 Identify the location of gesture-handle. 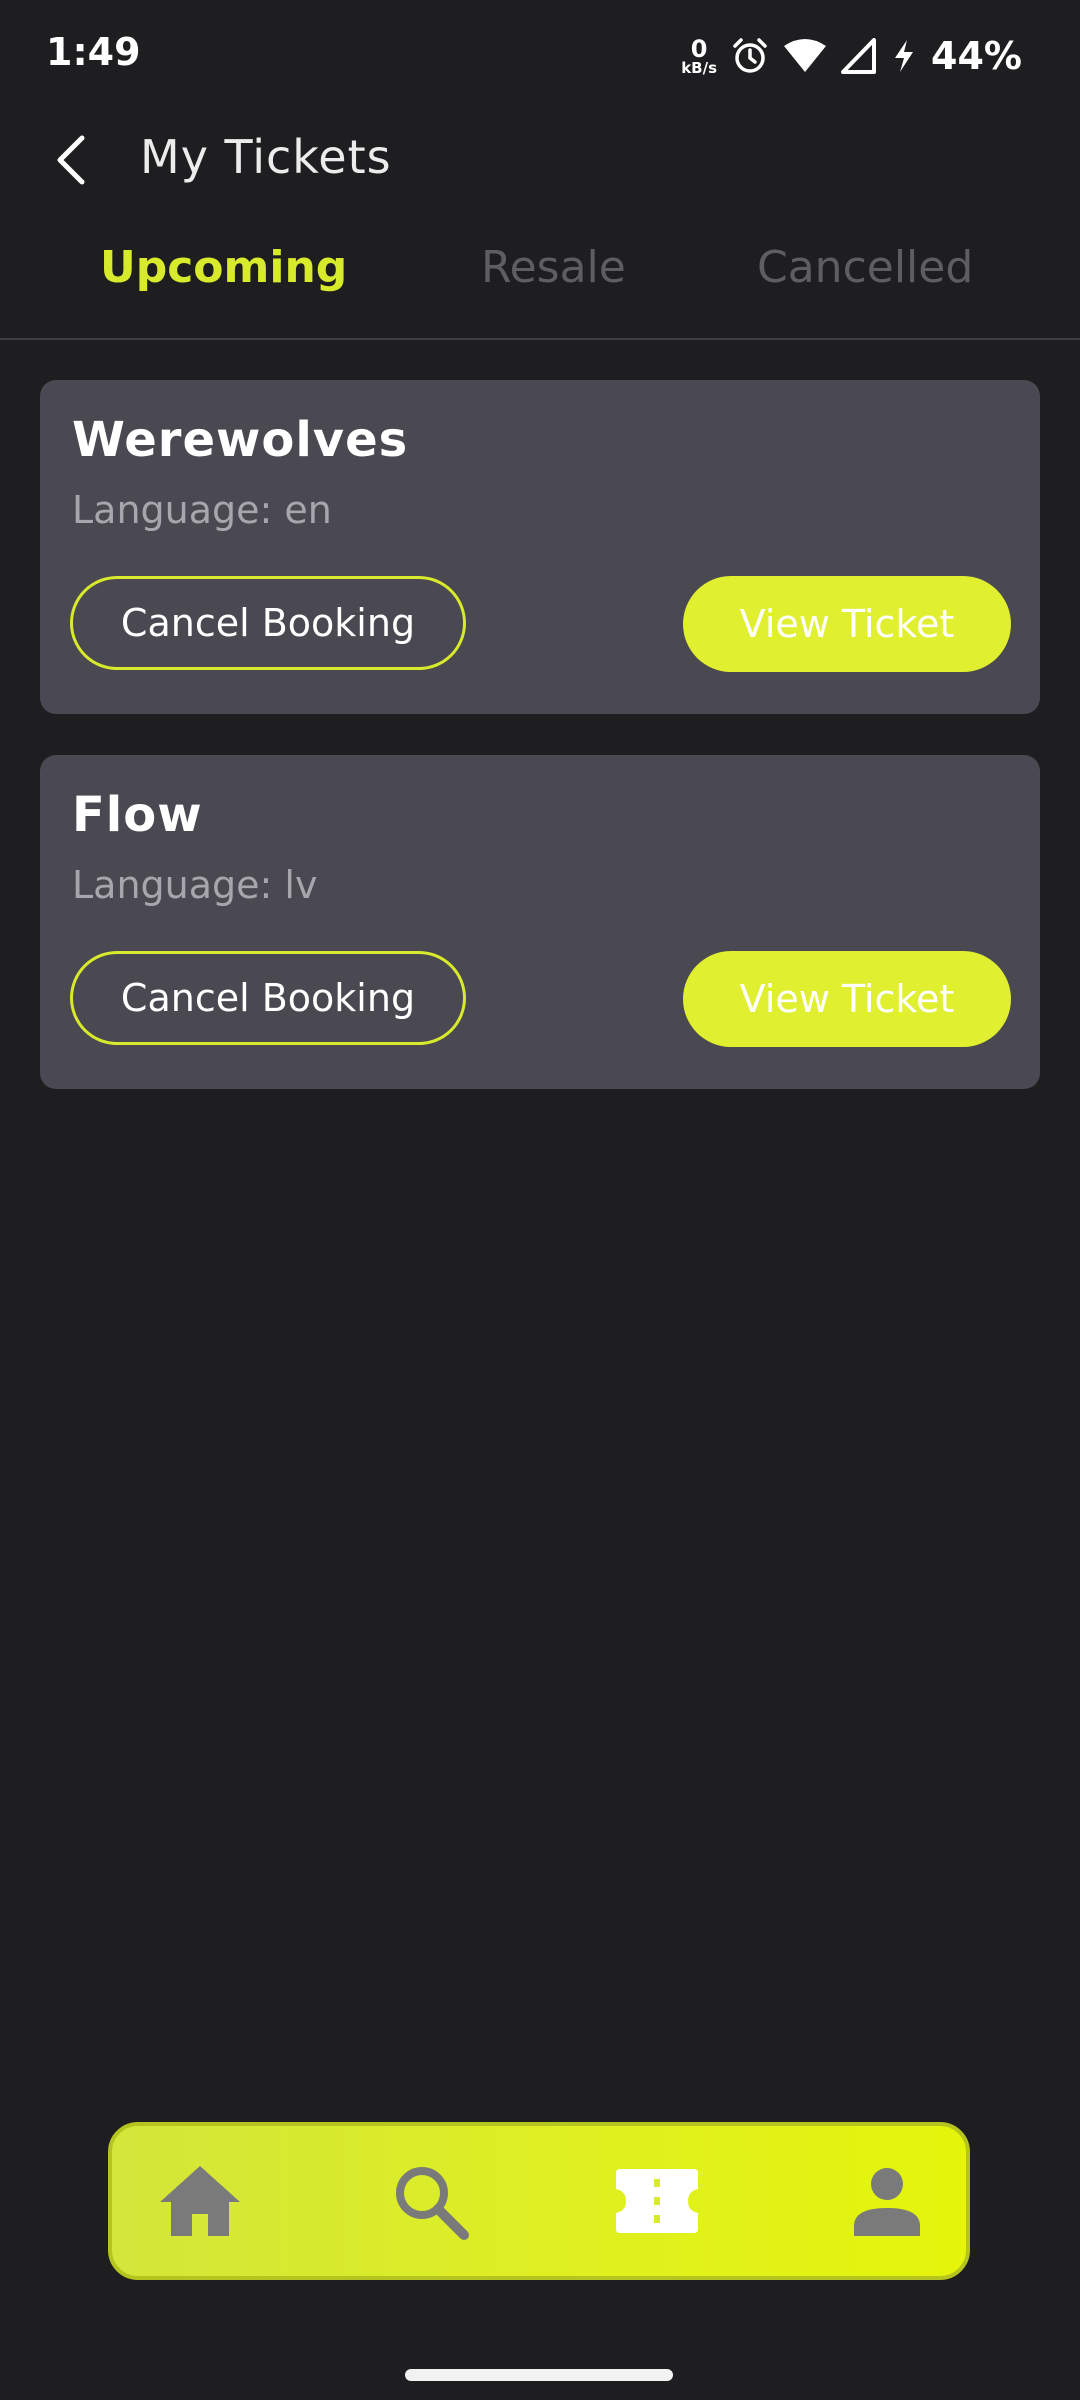
(539, 2375).